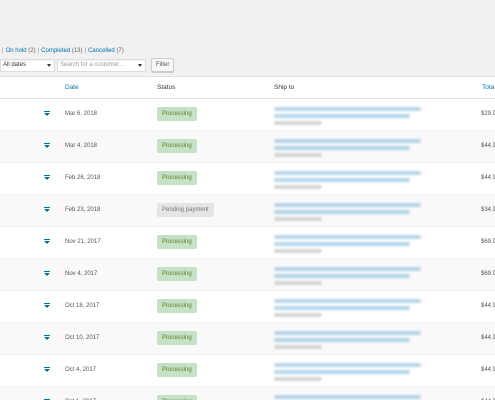  What do you see at coordinates (247, 211) in the screenshot?
I see `table-row: Feb 23, 2018 Pending payment $34.9` at bounding box center [247, 211].